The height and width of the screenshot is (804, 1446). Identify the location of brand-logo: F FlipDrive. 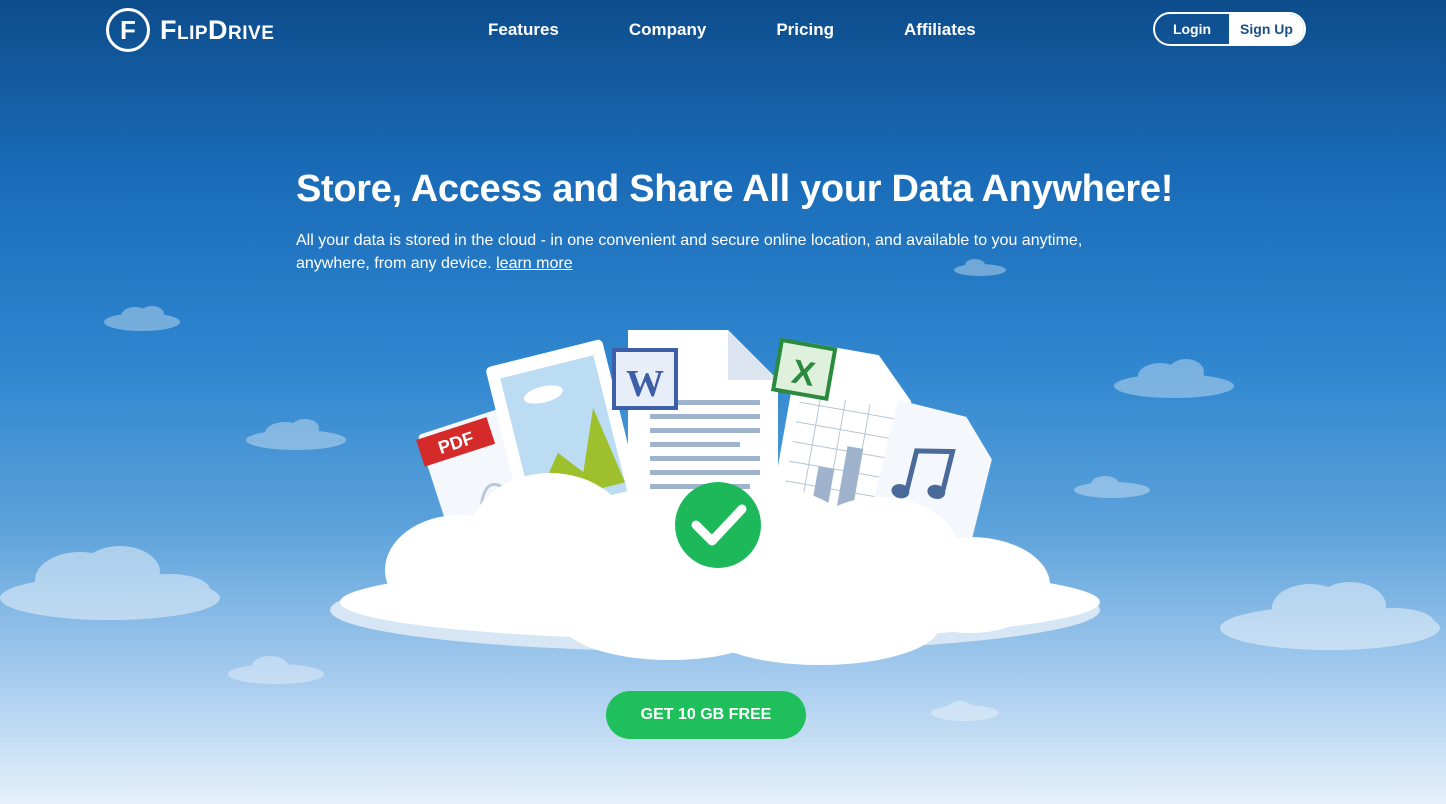
(190, 30).